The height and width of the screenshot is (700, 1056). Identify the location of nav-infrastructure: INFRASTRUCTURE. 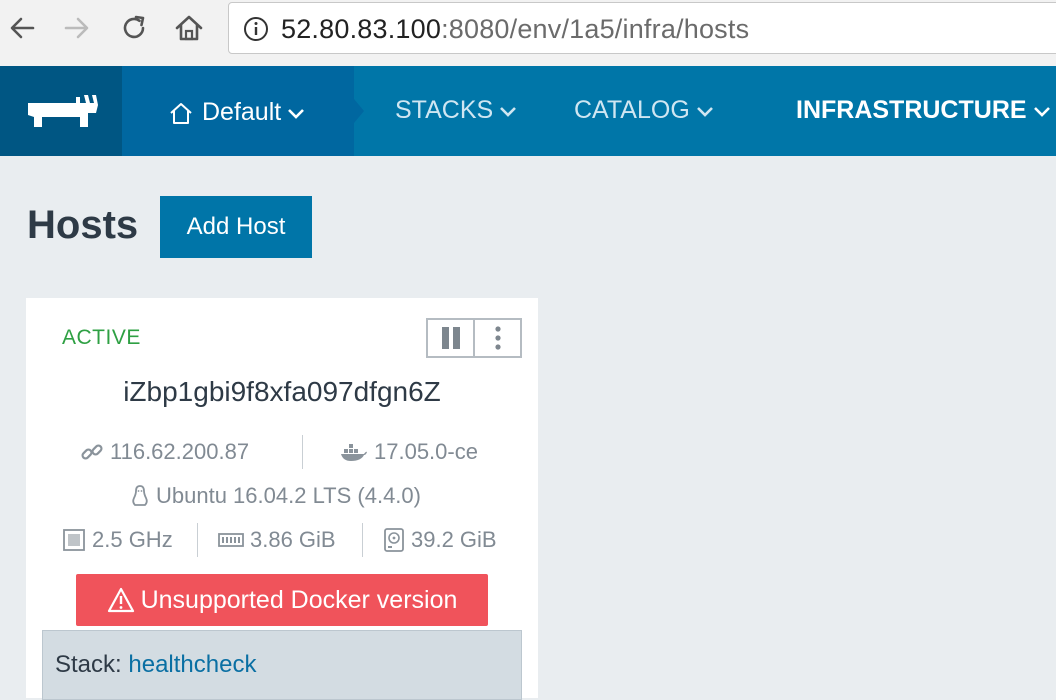
(923, 110).